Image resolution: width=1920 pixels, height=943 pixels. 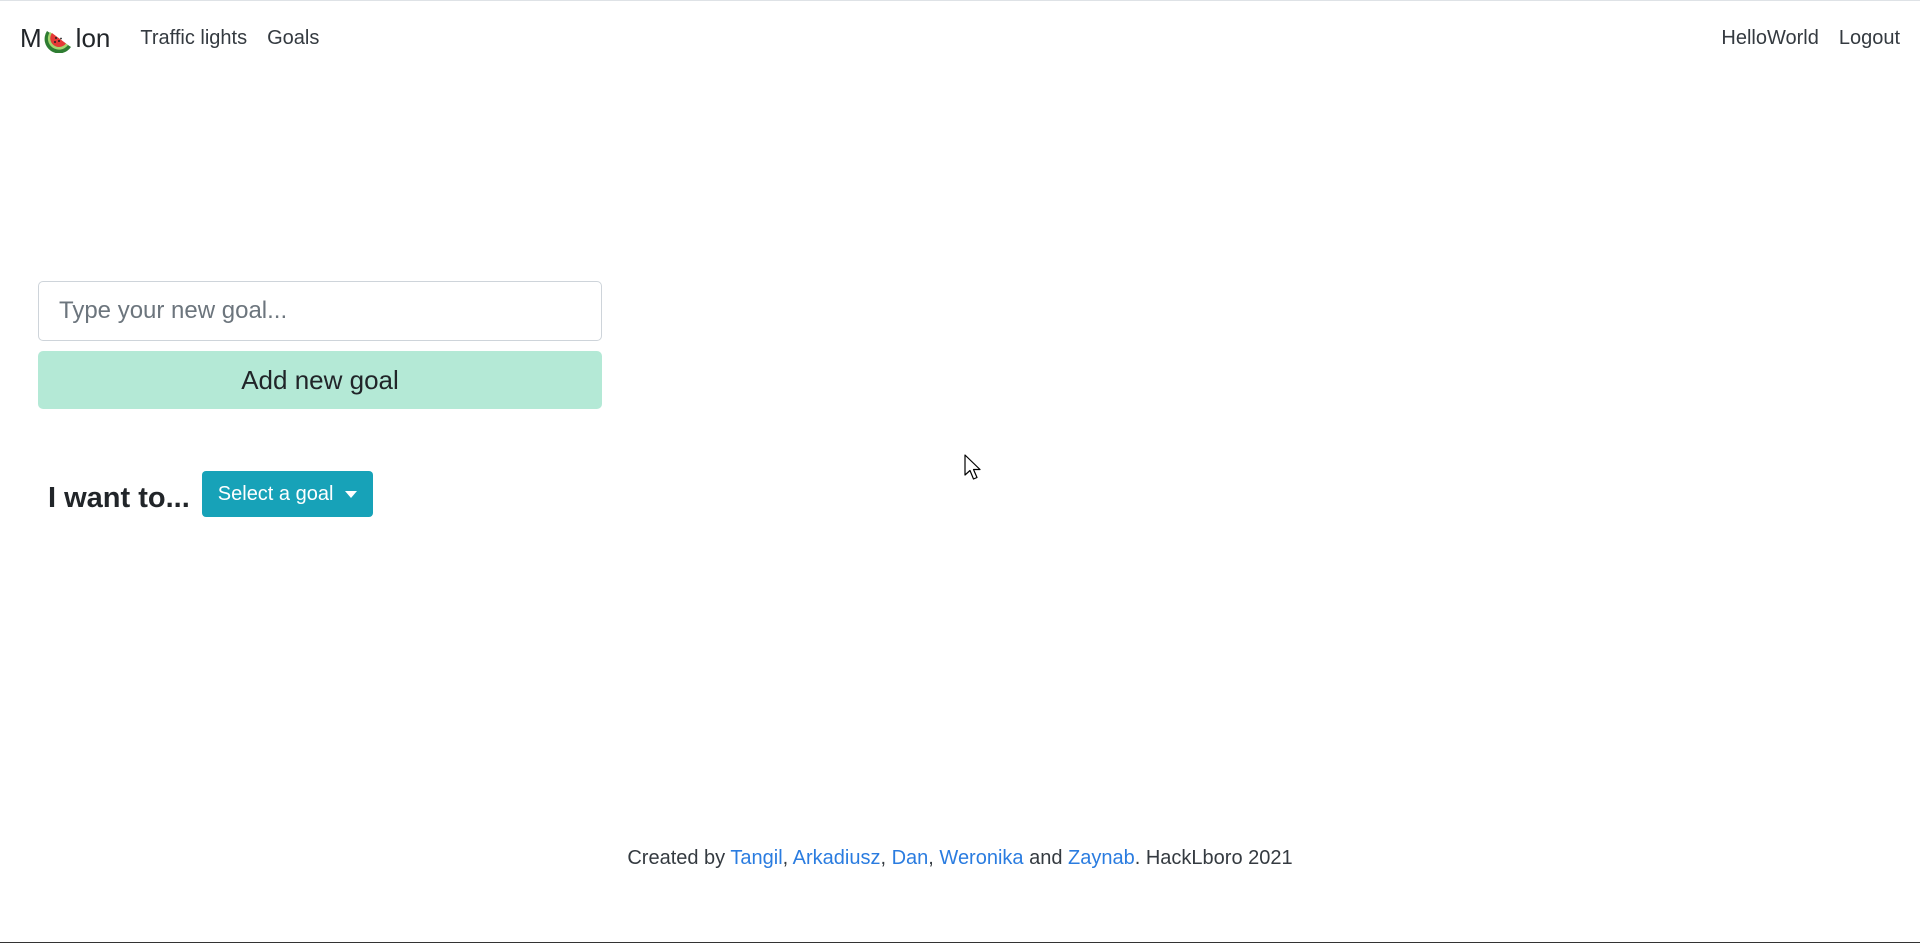 I want to click on select-goal-label: Select a goal, so click(x=275, y=493).